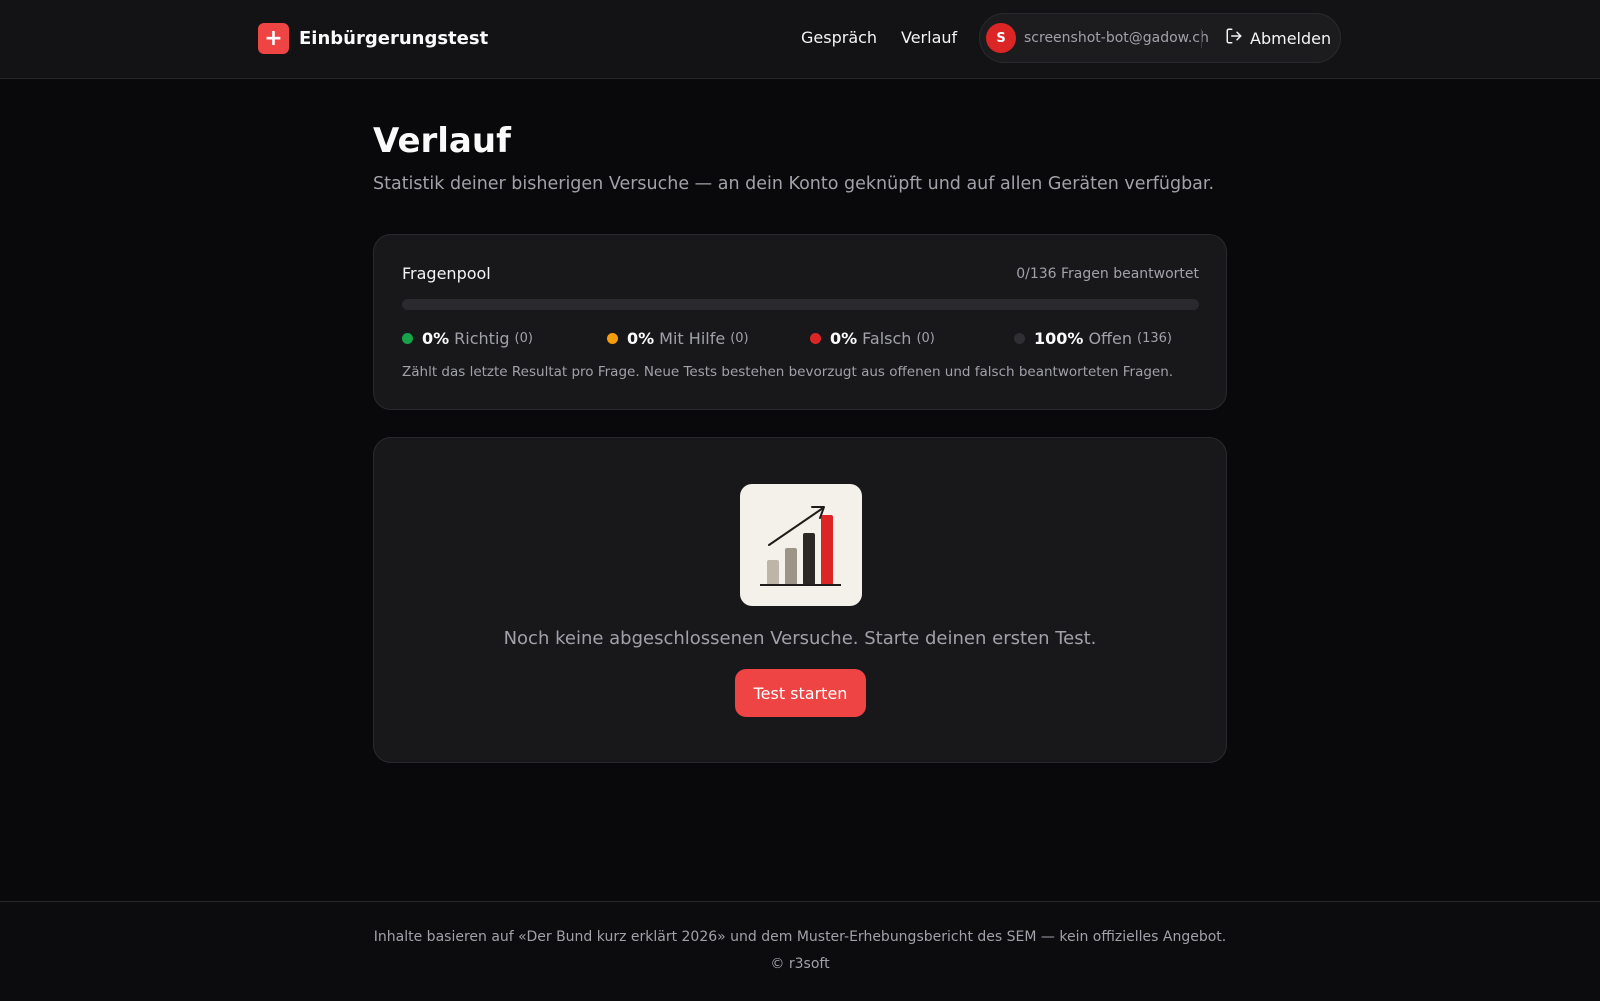 Image resolution: width=1600 pixels, height=1001 pixels. What do you see at coordinates (1107, 274) in the screenshot?
I see `pool-answered-count: 0/136 Fragen beantwortet` at bounding box center [1107, 274].